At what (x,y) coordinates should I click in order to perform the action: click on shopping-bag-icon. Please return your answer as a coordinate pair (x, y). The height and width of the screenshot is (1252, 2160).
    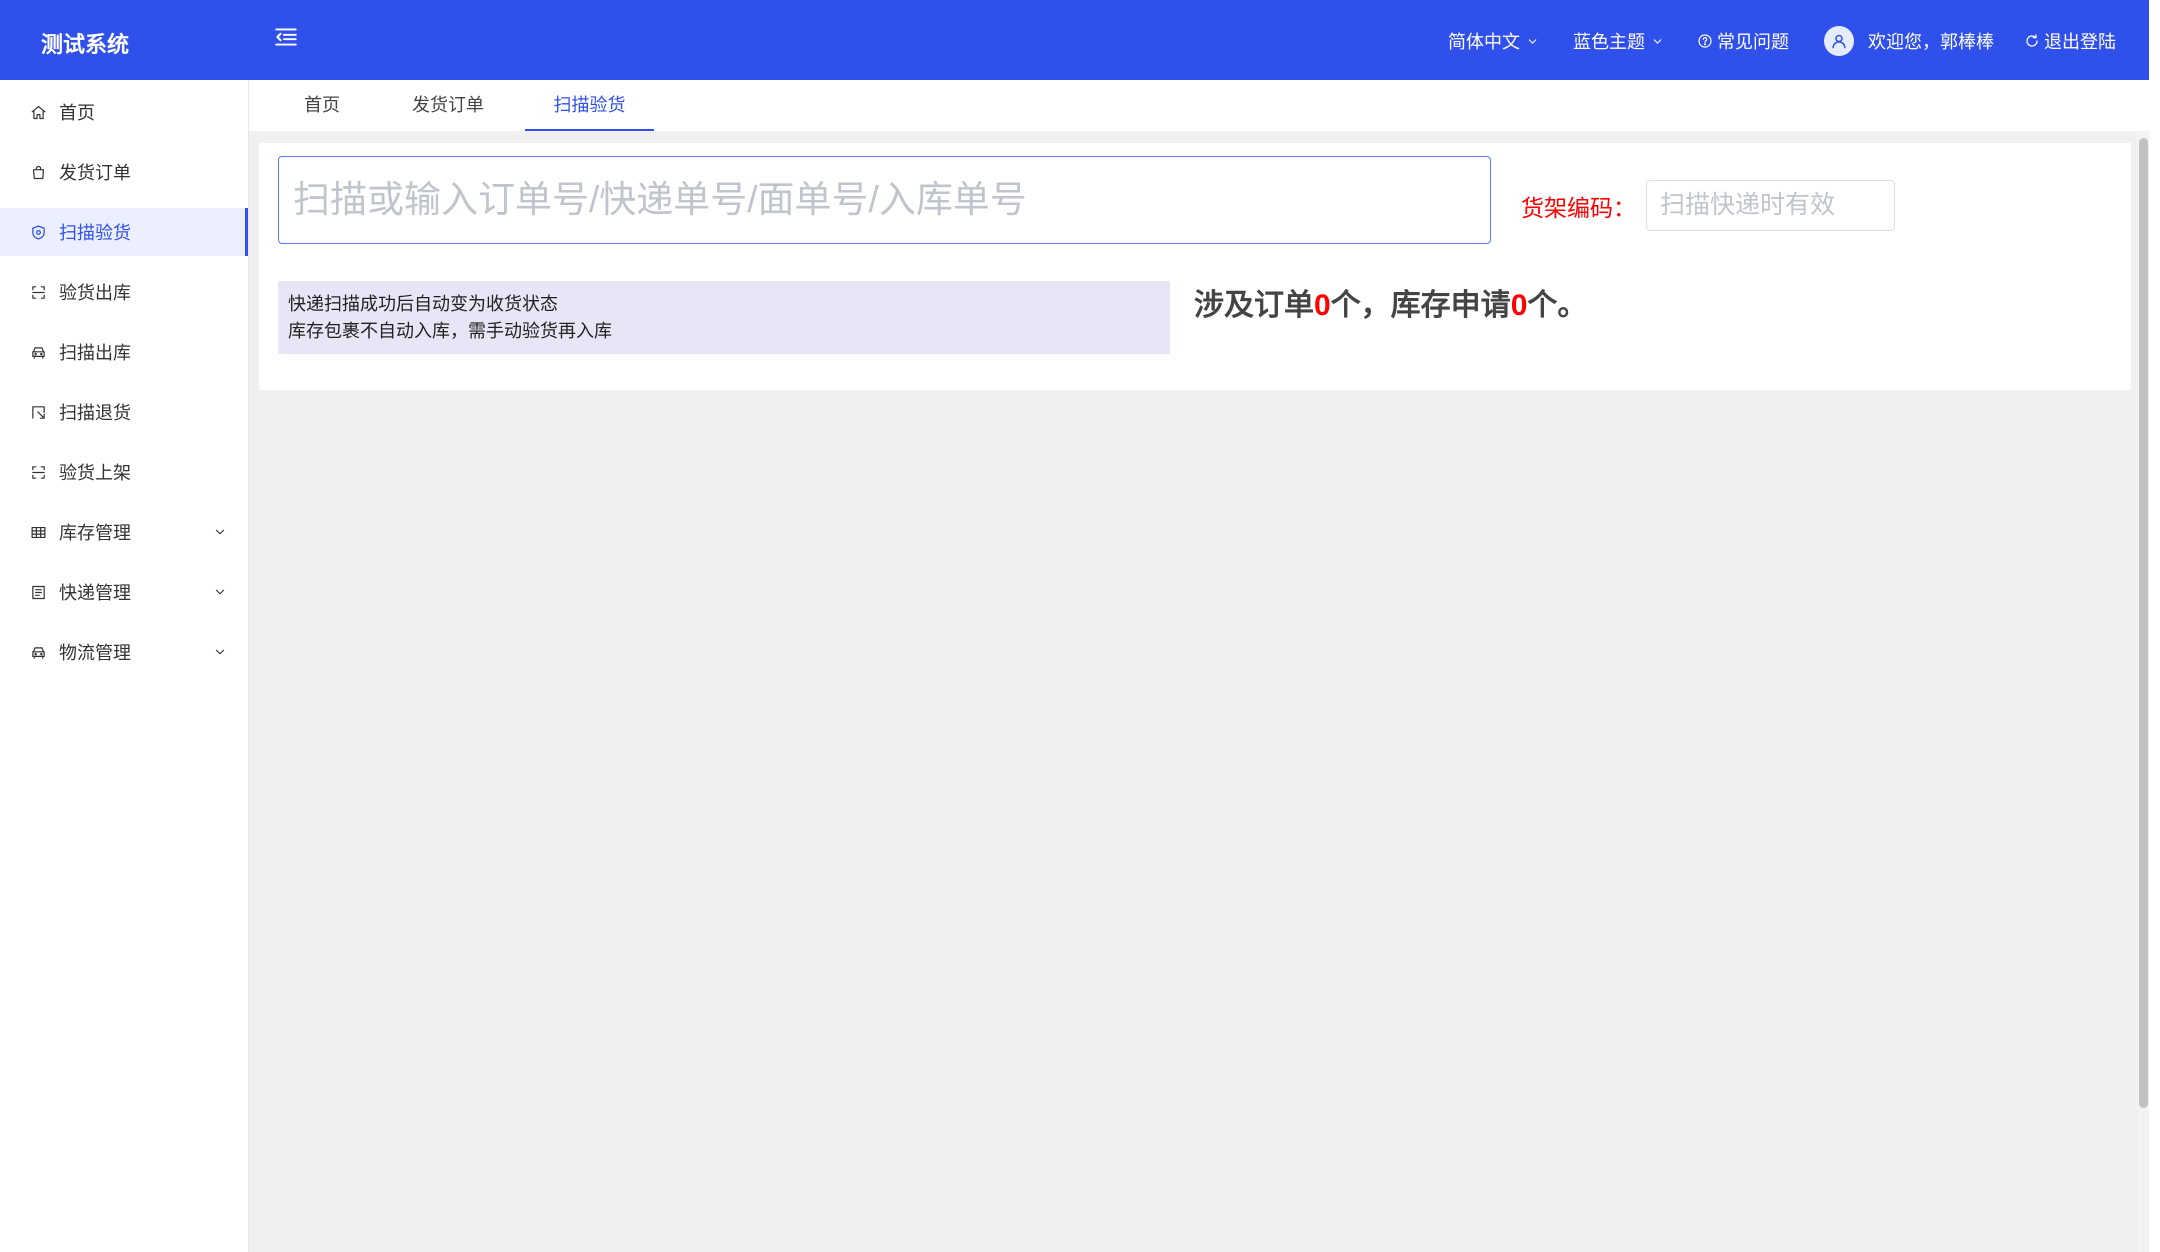
    Looking at the image, I should click on (38, 172).